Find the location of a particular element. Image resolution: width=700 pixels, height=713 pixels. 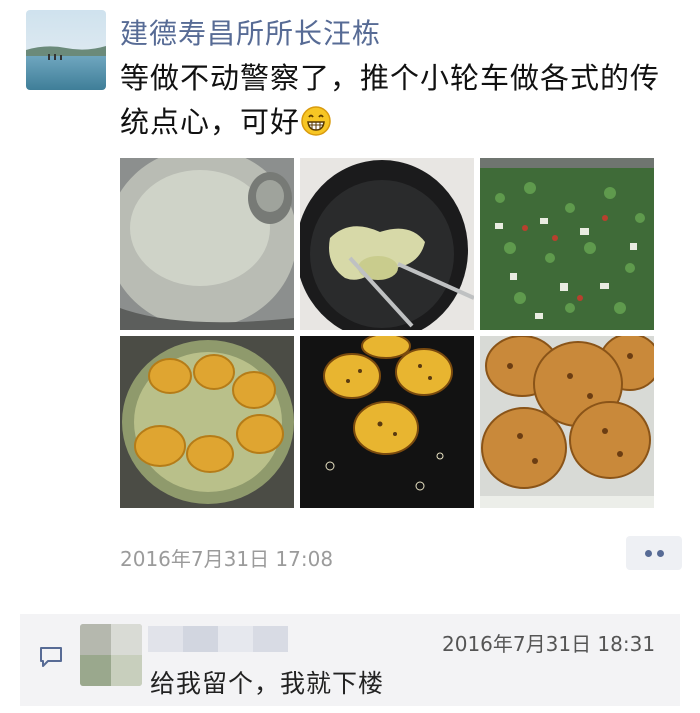

comment-text: 给我留个，我就下楼 is located at coordinates (267, 683).